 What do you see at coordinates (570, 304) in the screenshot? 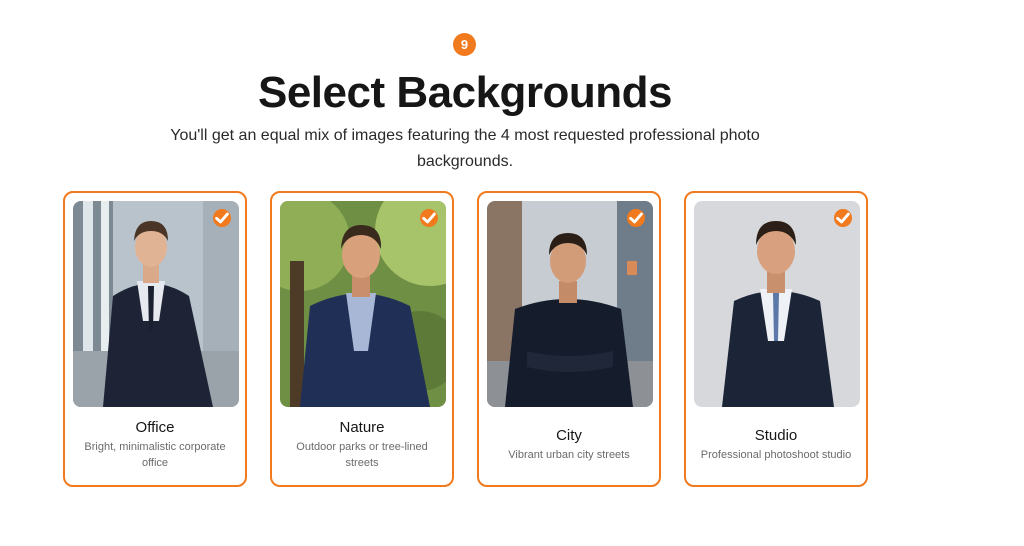
I see `city-photo` at bounding box center [570, 304].